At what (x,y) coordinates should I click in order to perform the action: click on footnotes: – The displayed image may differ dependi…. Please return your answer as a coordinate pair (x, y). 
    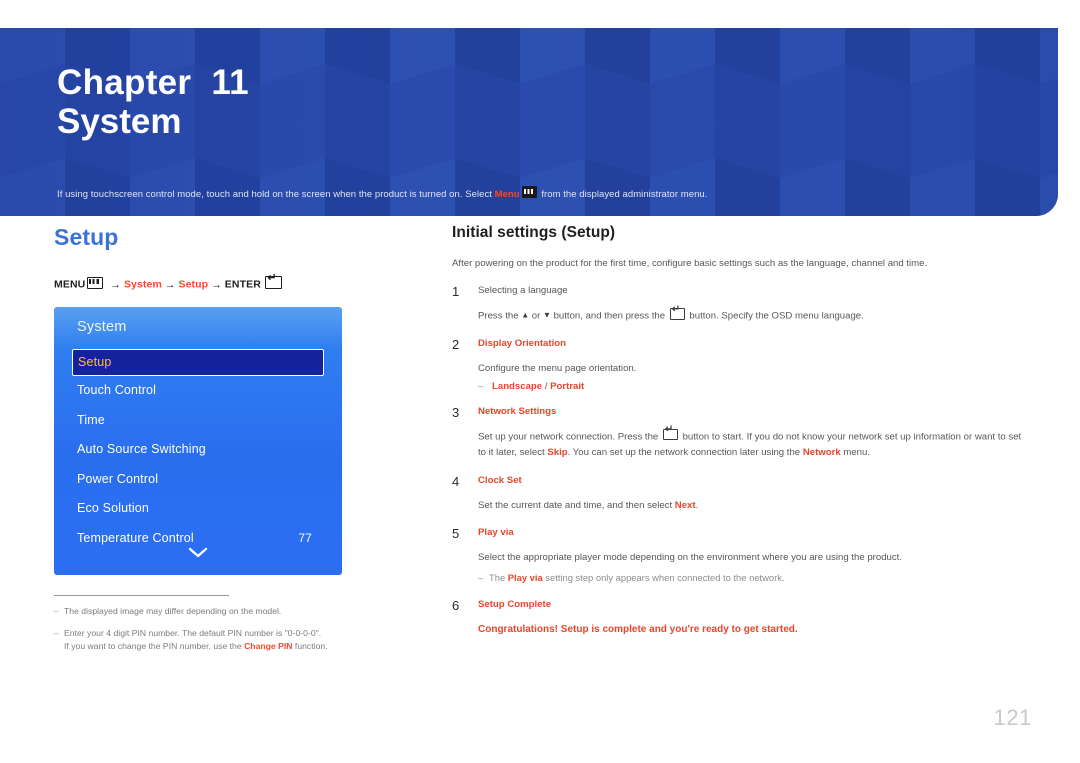
    Looking at the image, I should click on (199, 624).